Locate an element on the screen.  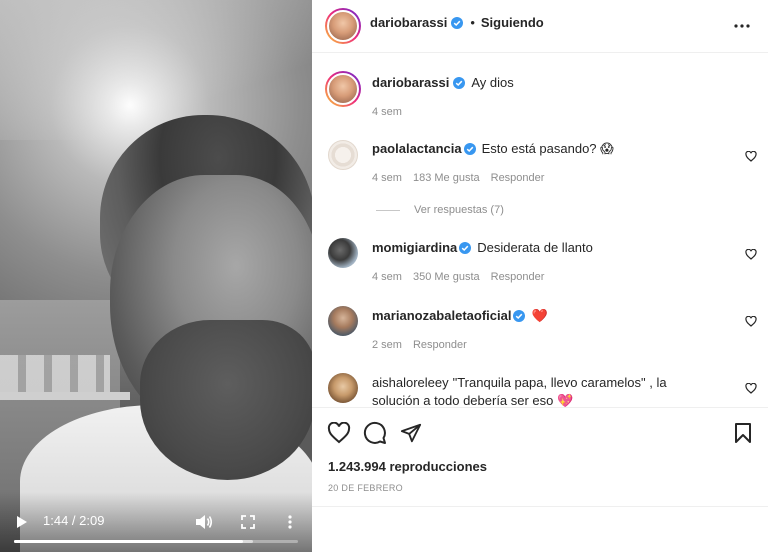
progress-fill is located at coordinates (128, 541).